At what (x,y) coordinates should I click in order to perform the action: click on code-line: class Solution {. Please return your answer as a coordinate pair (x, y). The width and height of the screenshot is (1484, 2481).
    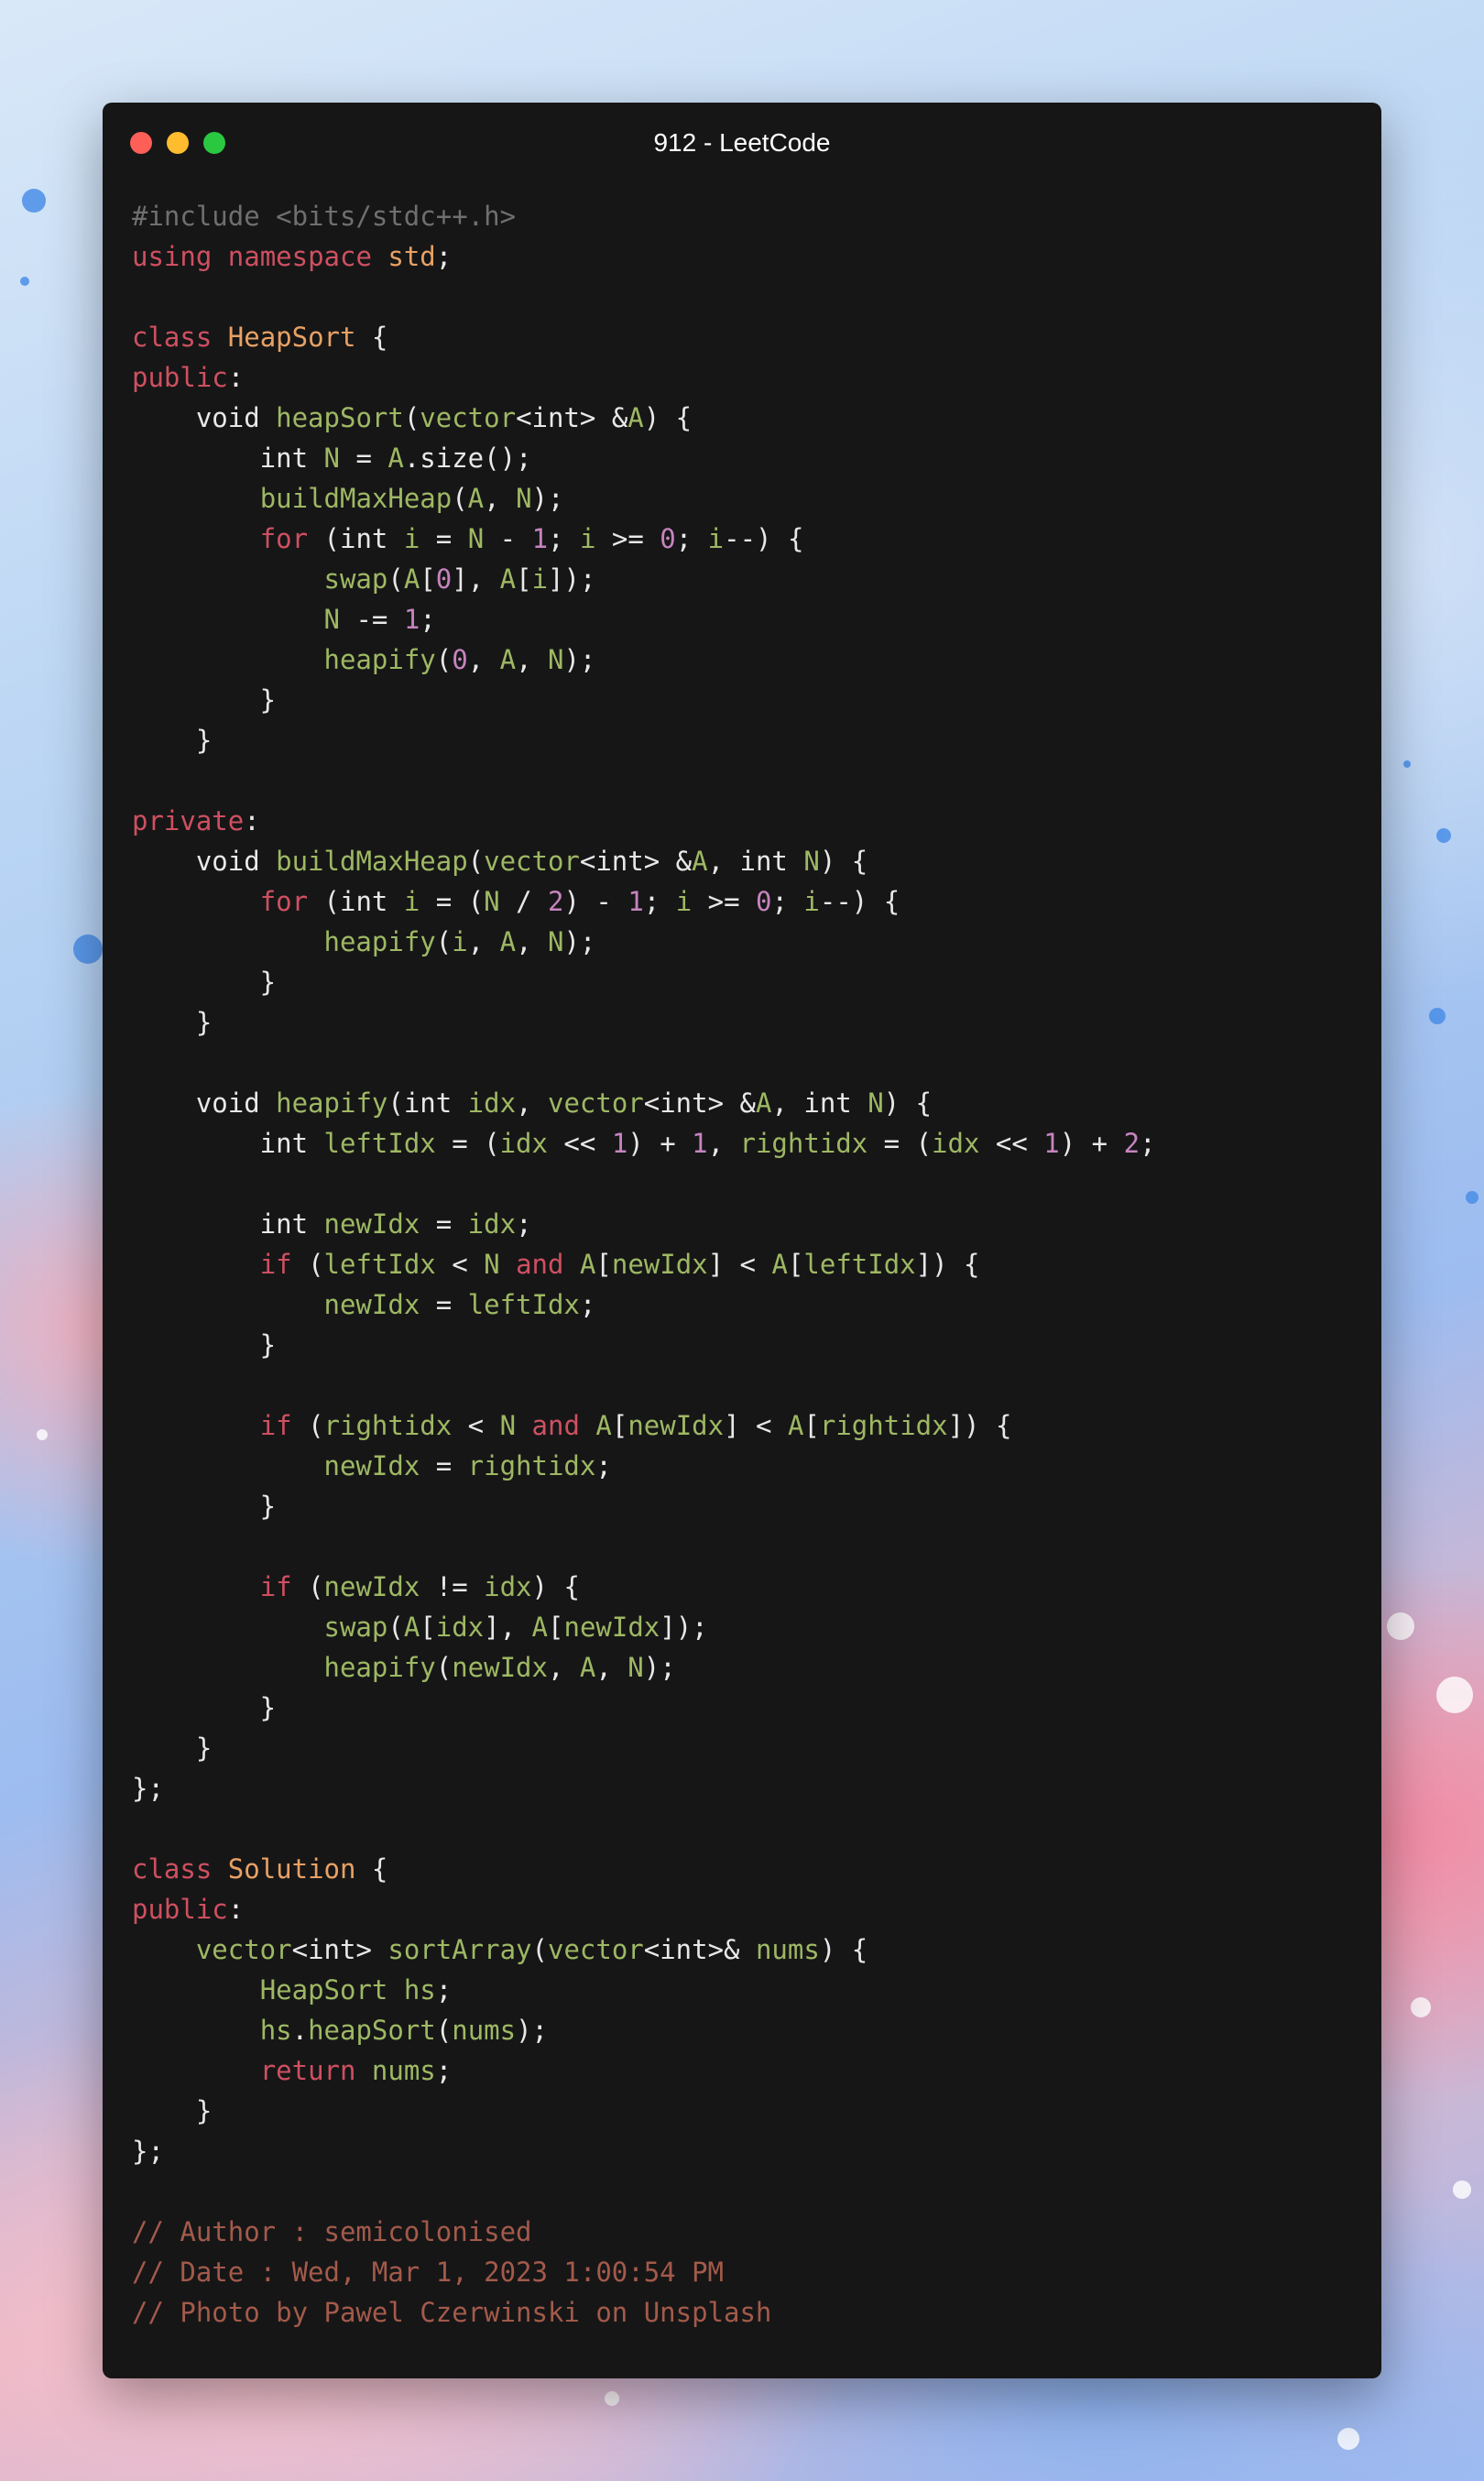
    Looking at the image, I should click on (644, 1869).